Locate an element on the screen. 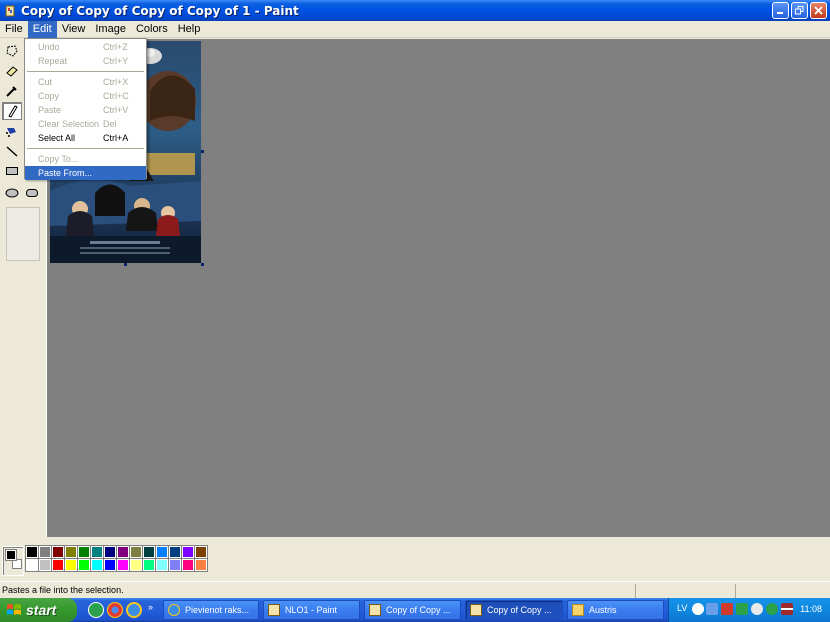 Image resolution: width=830 pixels, height=622 pixels. close-button is located at coordinates (818, 10).